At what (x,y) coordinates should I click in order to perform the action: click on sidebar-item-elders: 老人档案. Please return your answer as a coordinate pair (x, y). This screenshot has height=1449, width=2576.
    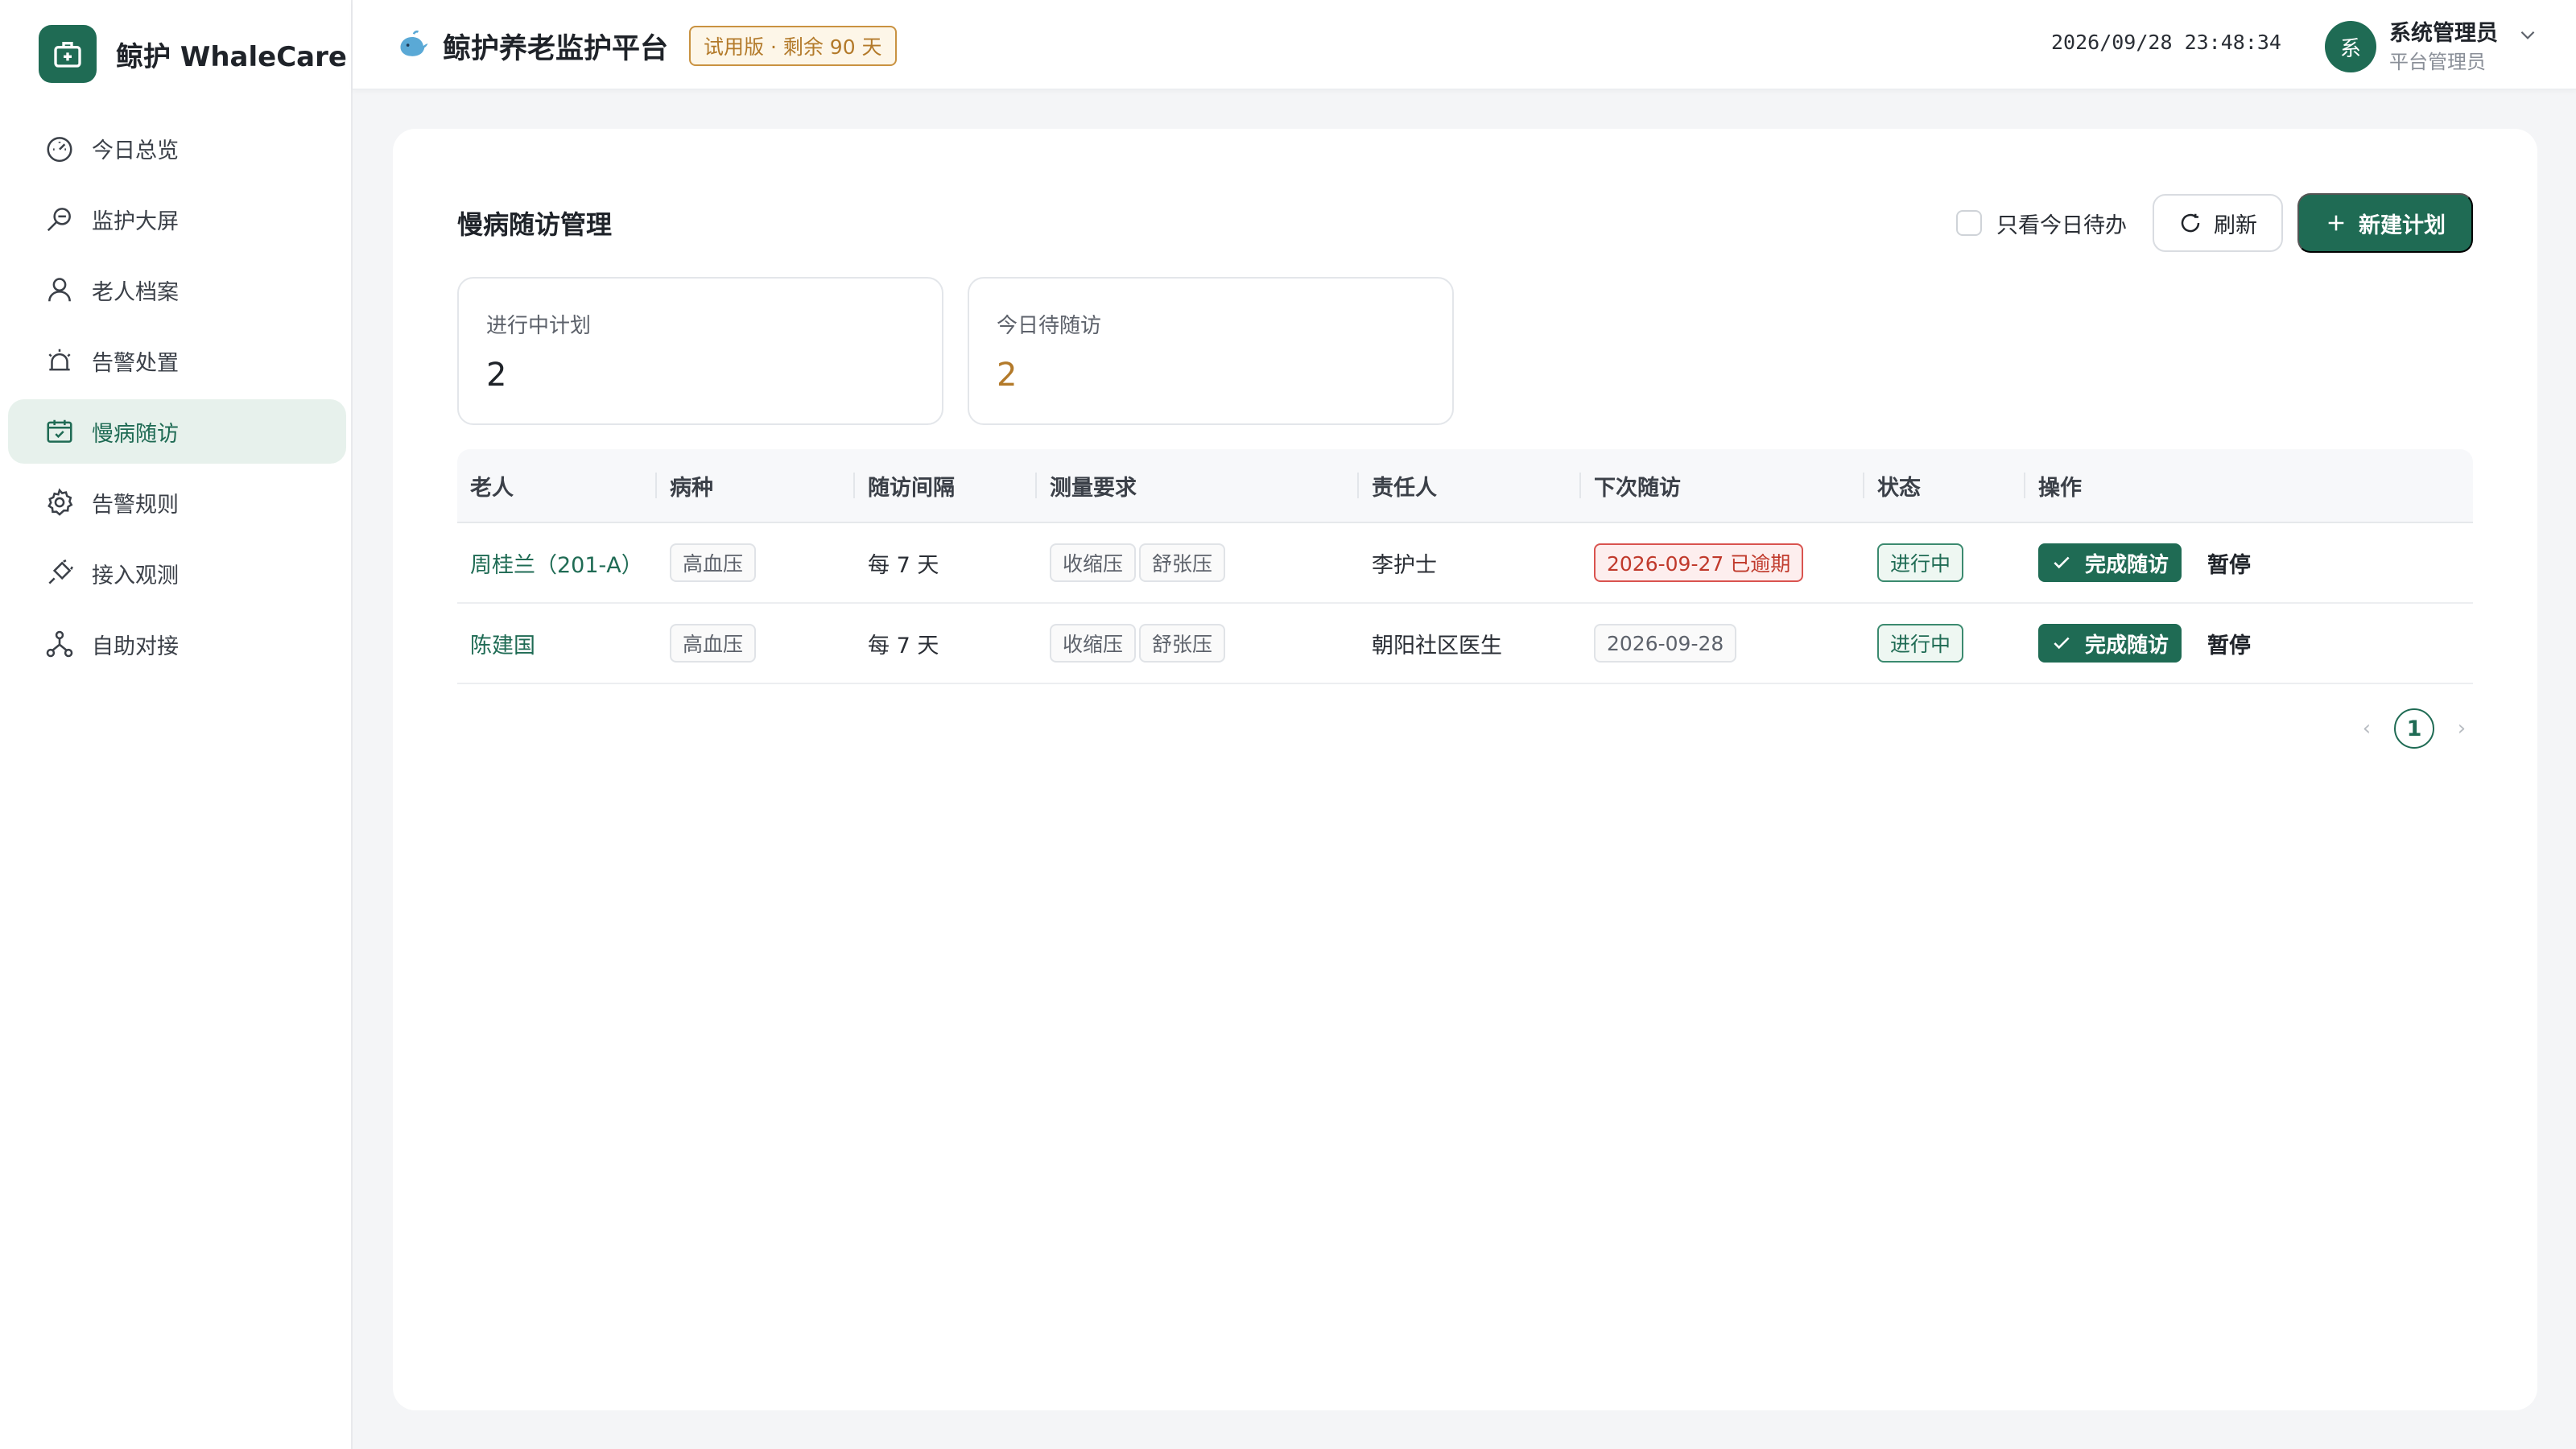
    Looking at the image, I should click on (177, 290).